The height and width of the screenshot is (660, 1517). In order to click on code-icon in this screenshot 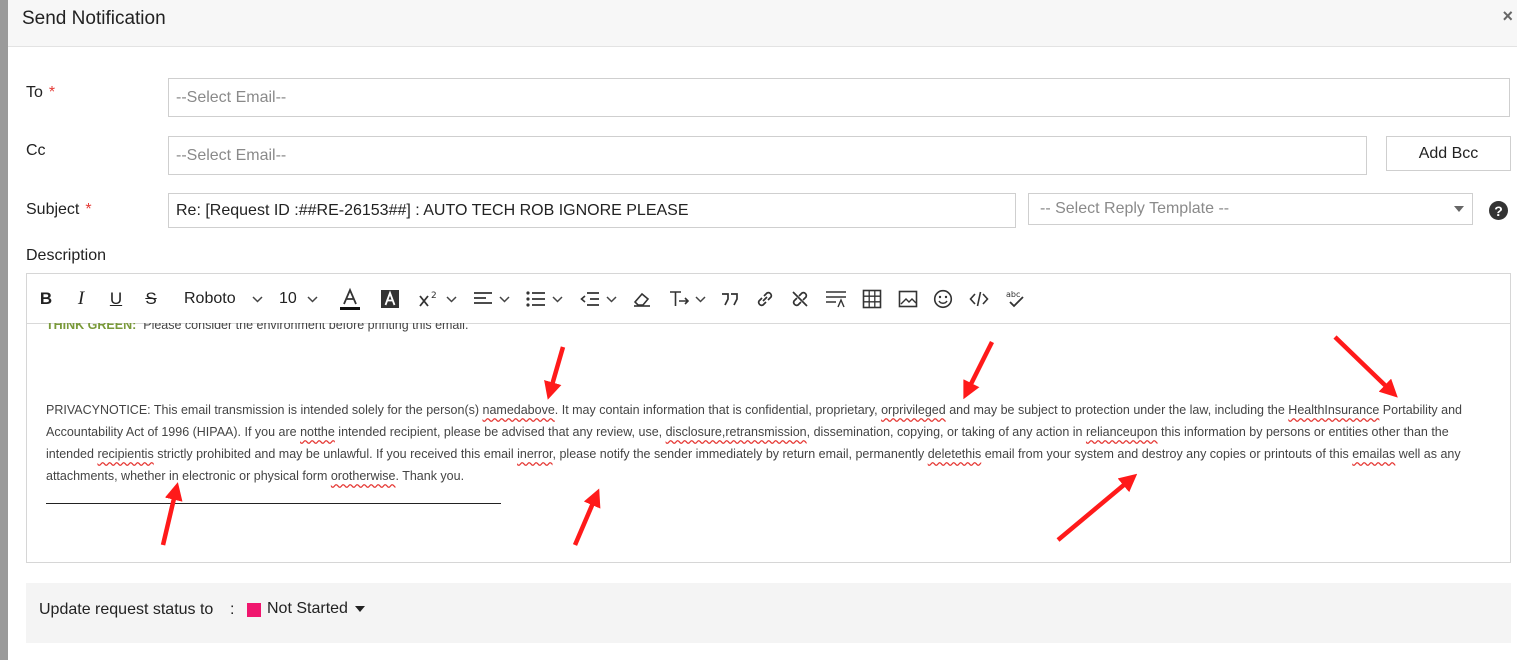, I will do `click(979, 299)`.